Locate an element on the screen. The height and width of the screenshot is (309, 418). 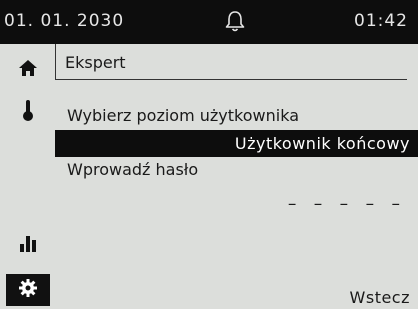
bar-chart-icon is located at coordinates (28, 245).